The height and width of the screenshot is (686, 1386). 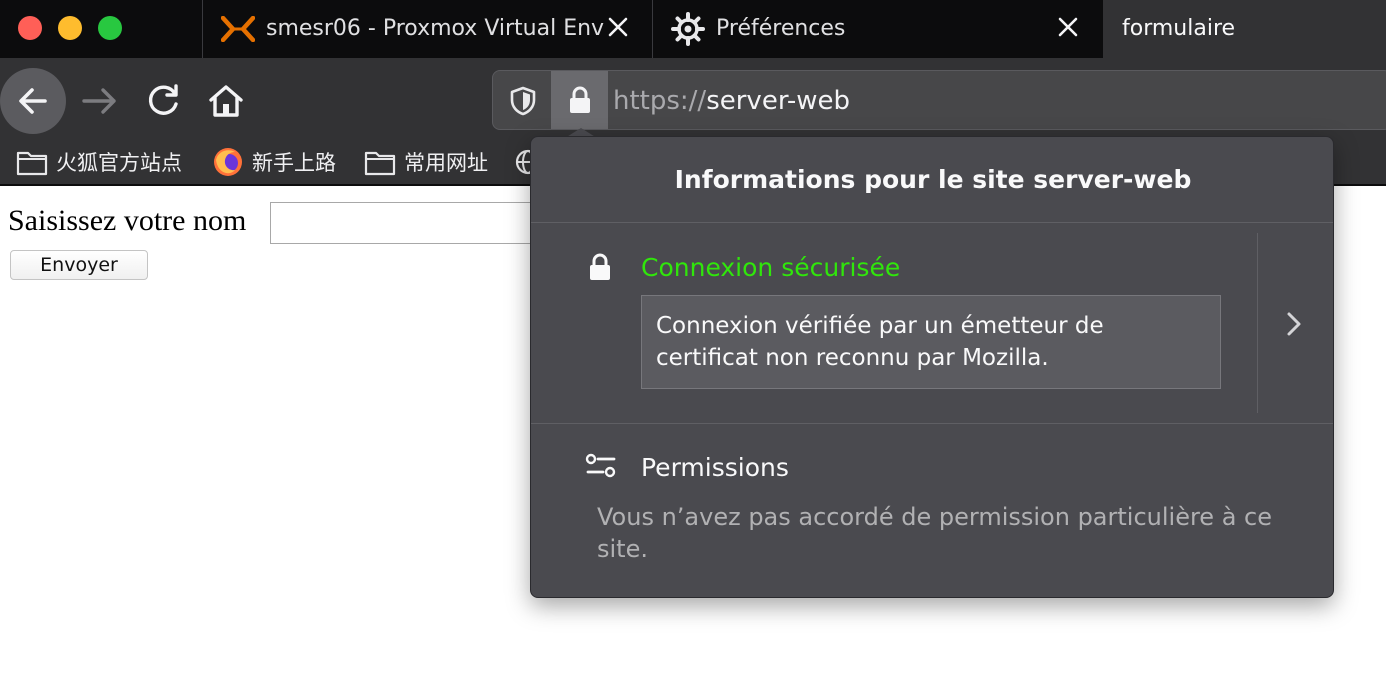 I want to click on bookmark-label: 新手上路, so click(x=294, y=163).